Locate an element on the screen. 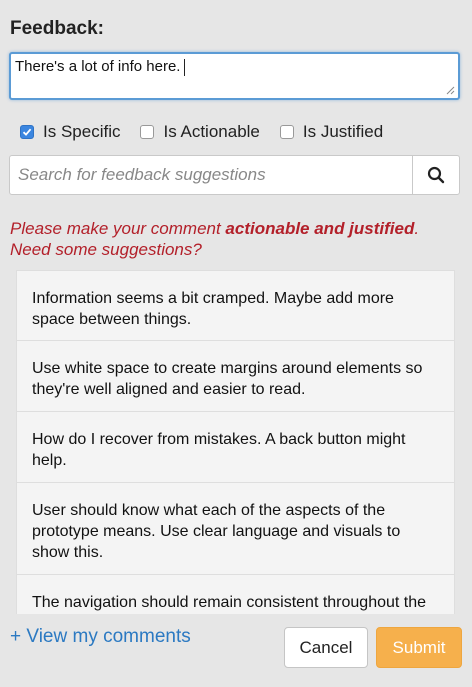 This screenshot has height=687, width=472. text-caret is located at coordinates (185, 67).